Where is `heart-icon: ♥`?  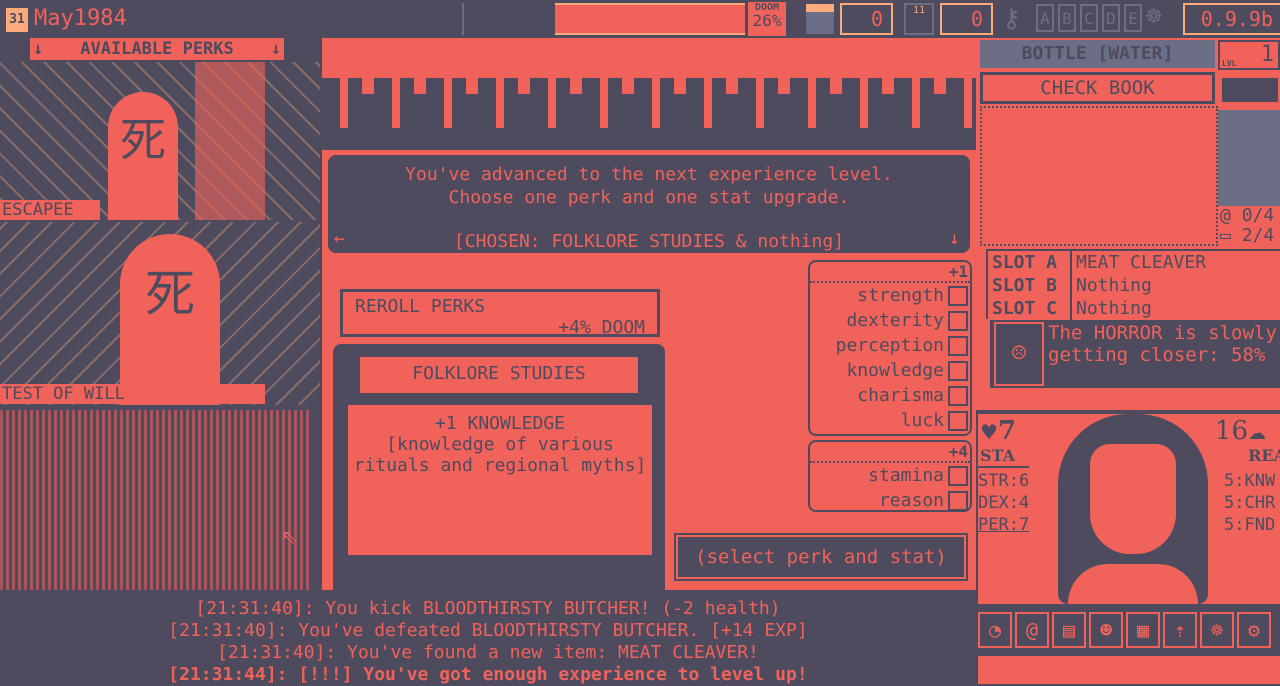 heart-icon: ♥ is located at coordinates (989, 432).